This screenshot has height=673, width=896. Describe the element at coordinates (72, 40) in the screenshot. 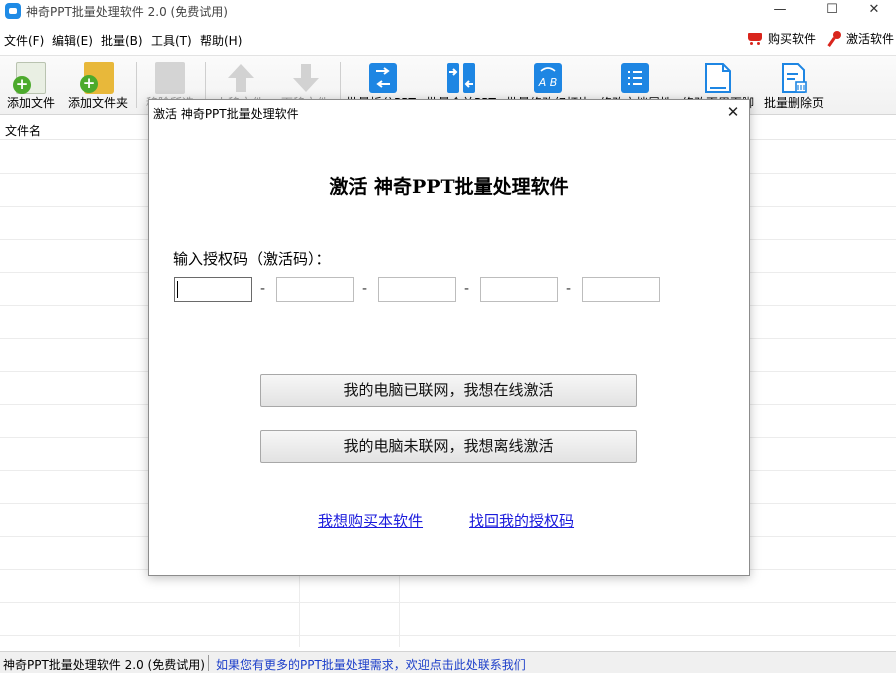

I see `menu-edit: 编辑(E)` at that location.